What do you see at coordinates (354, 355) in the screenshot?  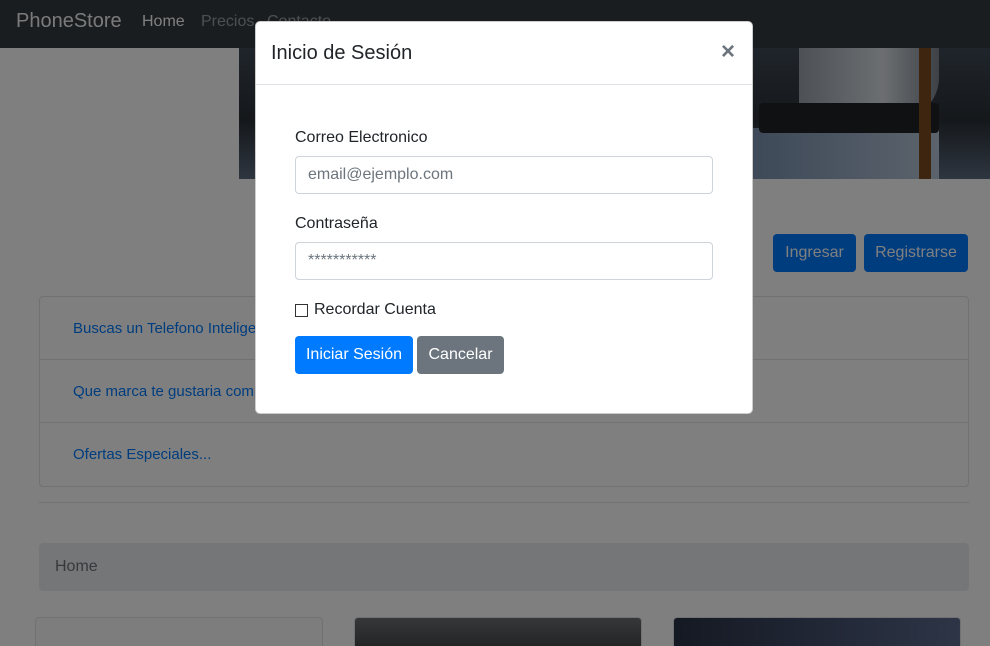 I see `login-button: Iniciar Sesión` at bounding box center [354, 355].